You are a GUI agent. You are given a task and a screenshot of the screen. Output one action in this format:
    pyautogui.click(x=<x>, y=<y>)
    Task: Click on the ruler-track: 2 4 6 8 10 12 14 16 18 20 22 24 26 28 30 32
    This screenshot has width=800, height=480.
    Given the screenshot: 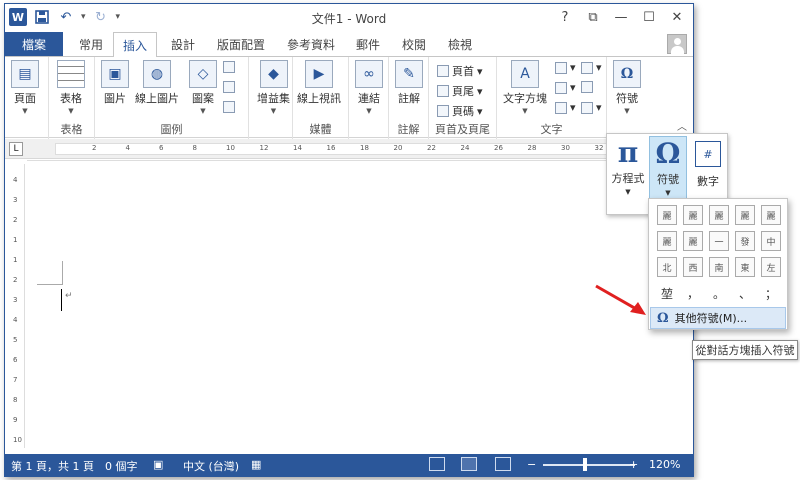 What is the action you would take?
    pyautogui.click(x=345, y=149)
    